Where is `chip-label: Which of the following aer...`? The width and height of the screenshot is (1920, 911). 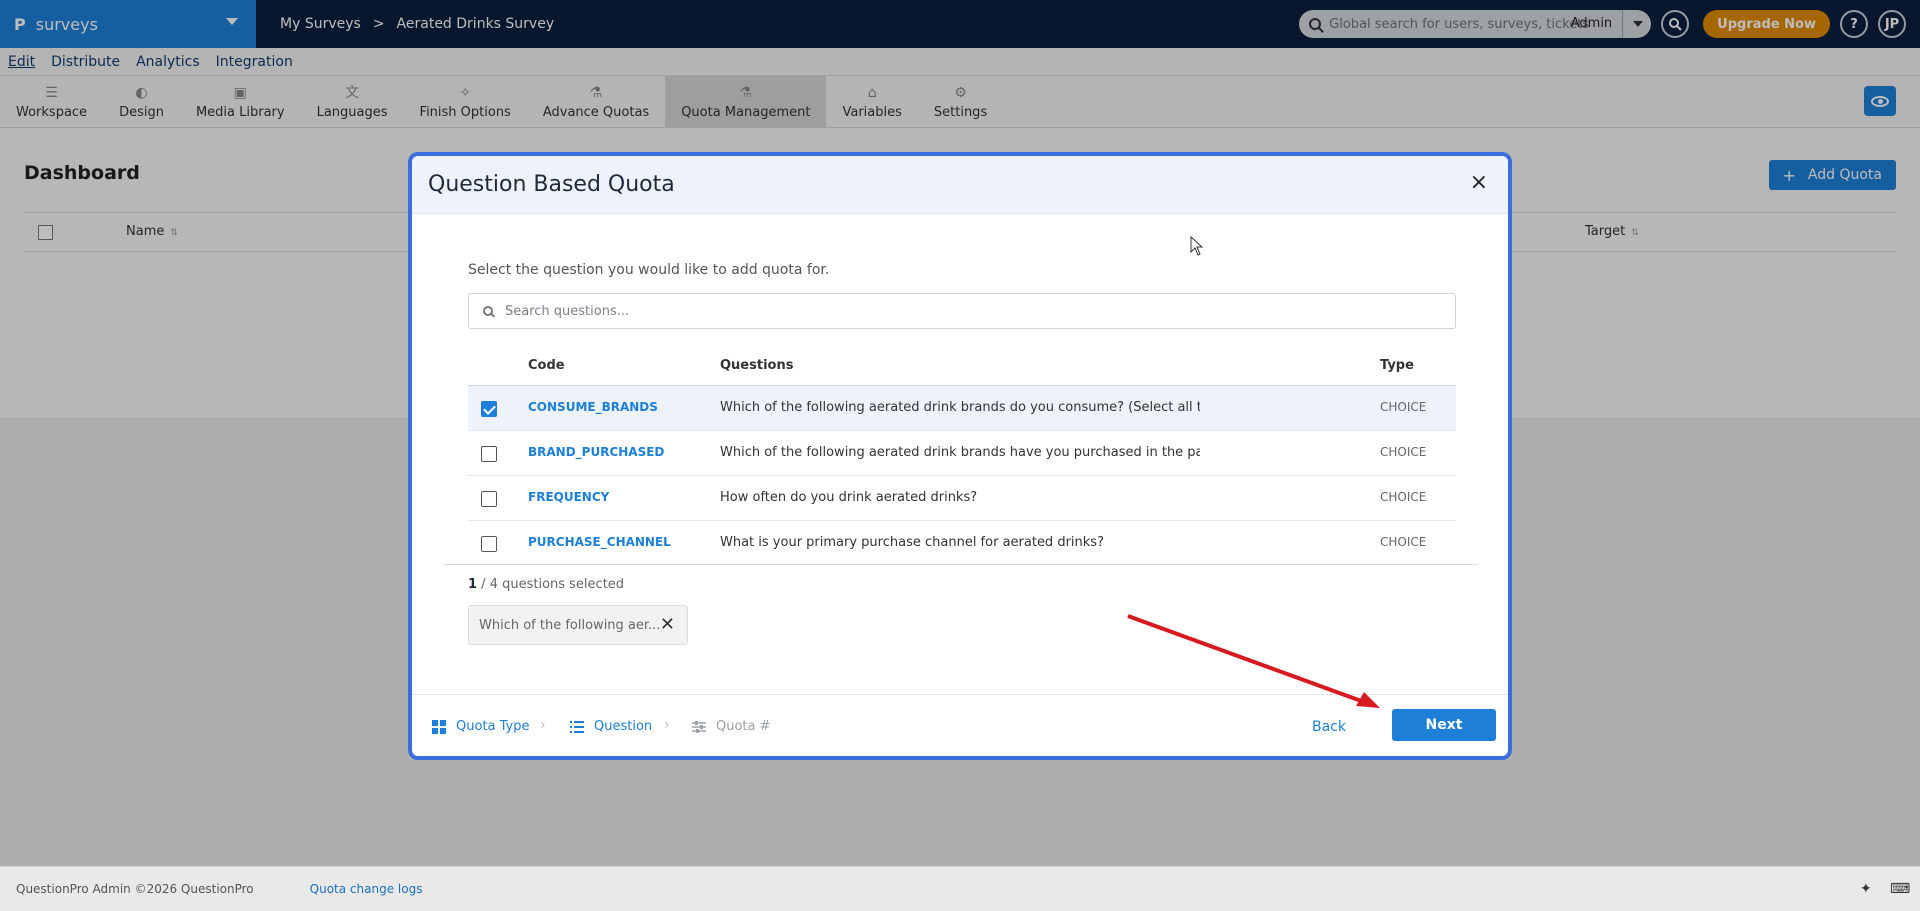 chip-label: Which of the following aer... is located at coordinates (570, 625).